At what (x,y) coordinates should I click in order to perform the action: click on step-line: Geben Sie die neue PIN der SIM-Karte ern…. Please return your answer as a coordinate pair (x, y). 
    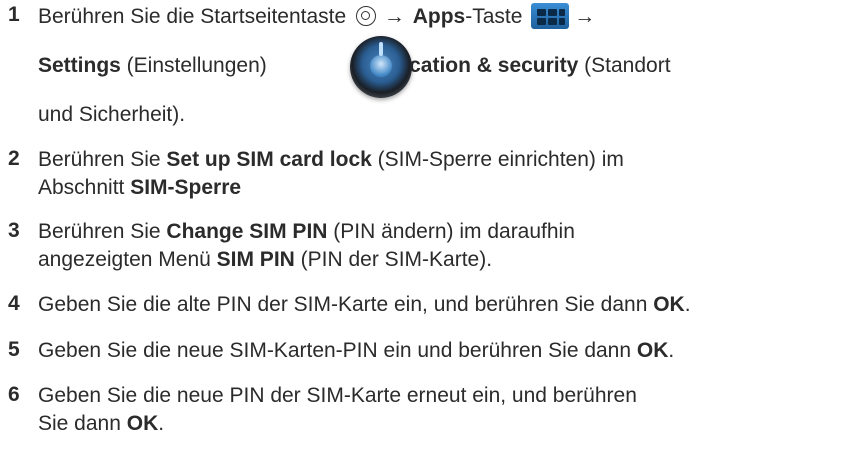
    Looking at the image, I should click on (337, 396).